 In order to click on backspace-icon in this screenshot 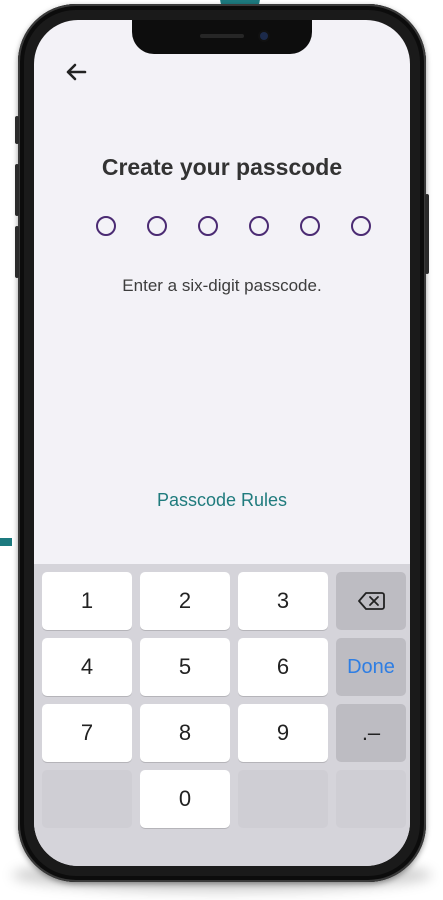, I will do `click(371, 601)`.